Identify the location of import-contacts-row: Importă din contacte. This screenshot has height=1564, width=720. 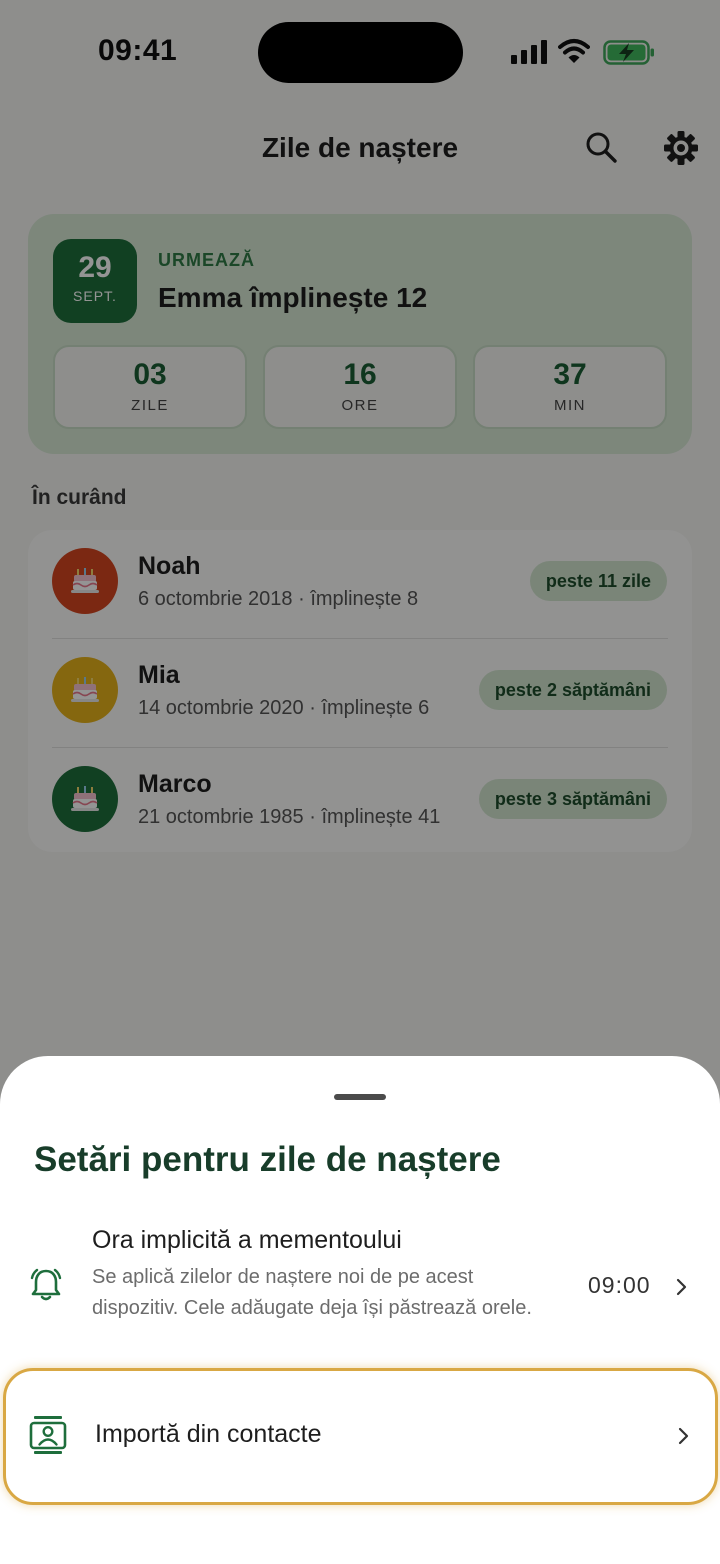
(360, 1436).